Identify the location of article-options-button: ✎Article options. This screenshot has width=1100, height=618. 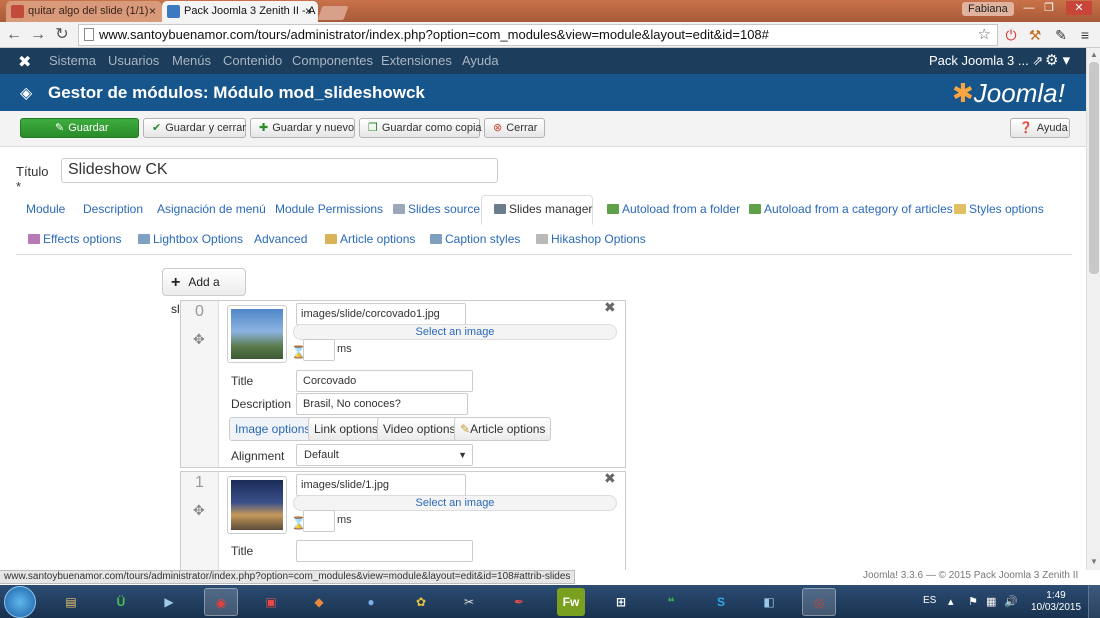
(503, 429).